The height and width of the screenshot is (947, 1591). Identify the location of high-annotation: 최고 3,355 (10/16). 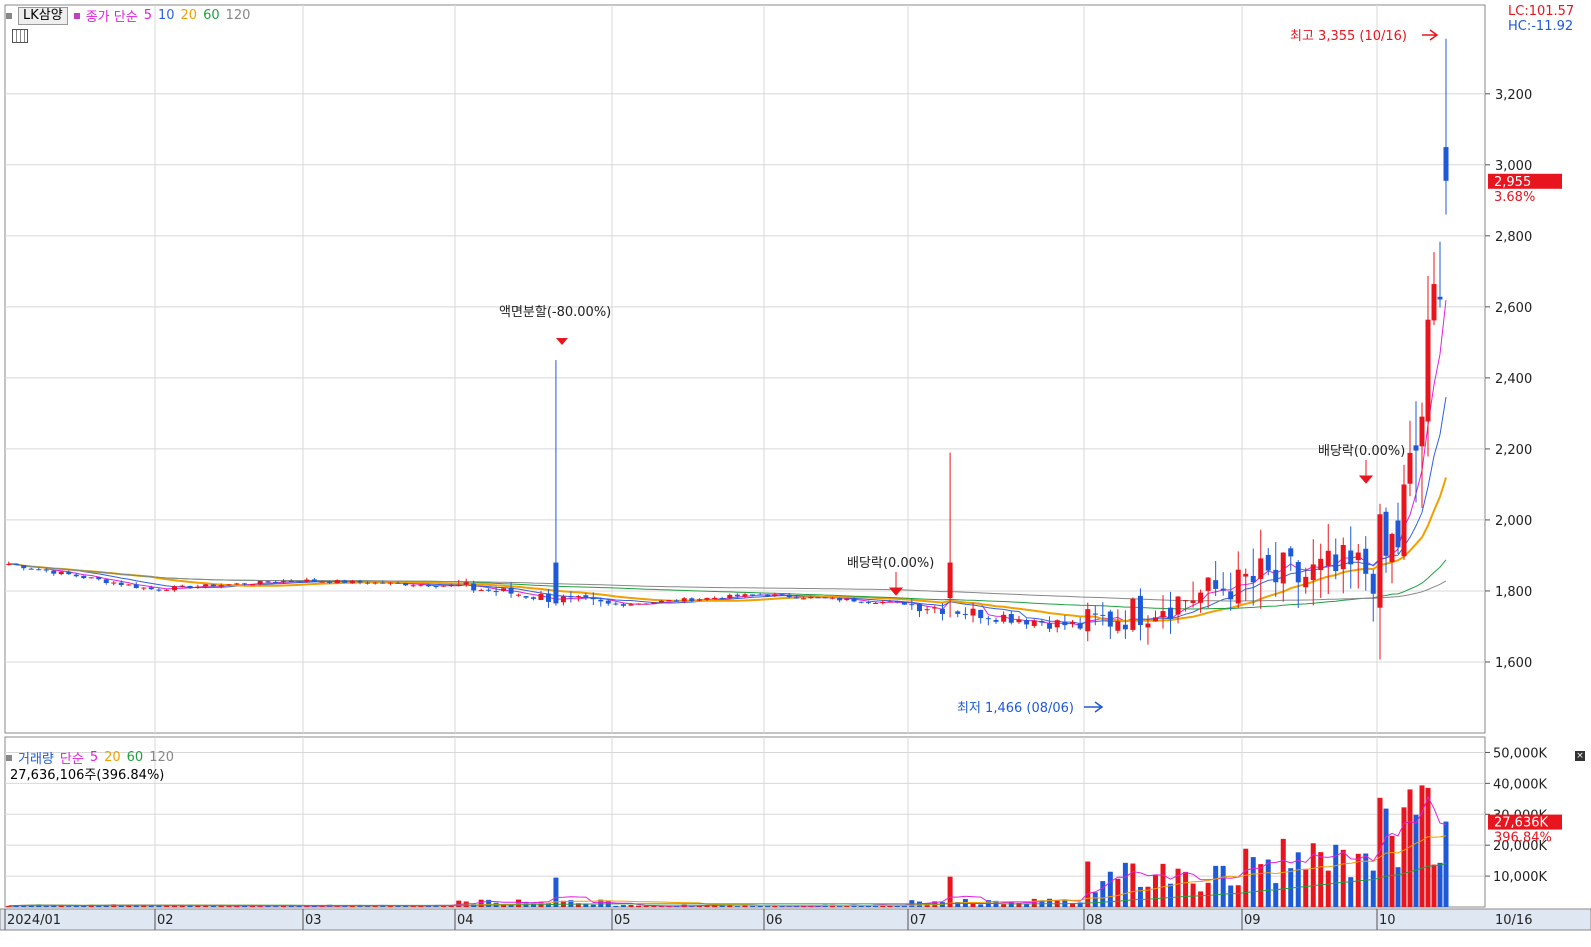
(1348, 36).